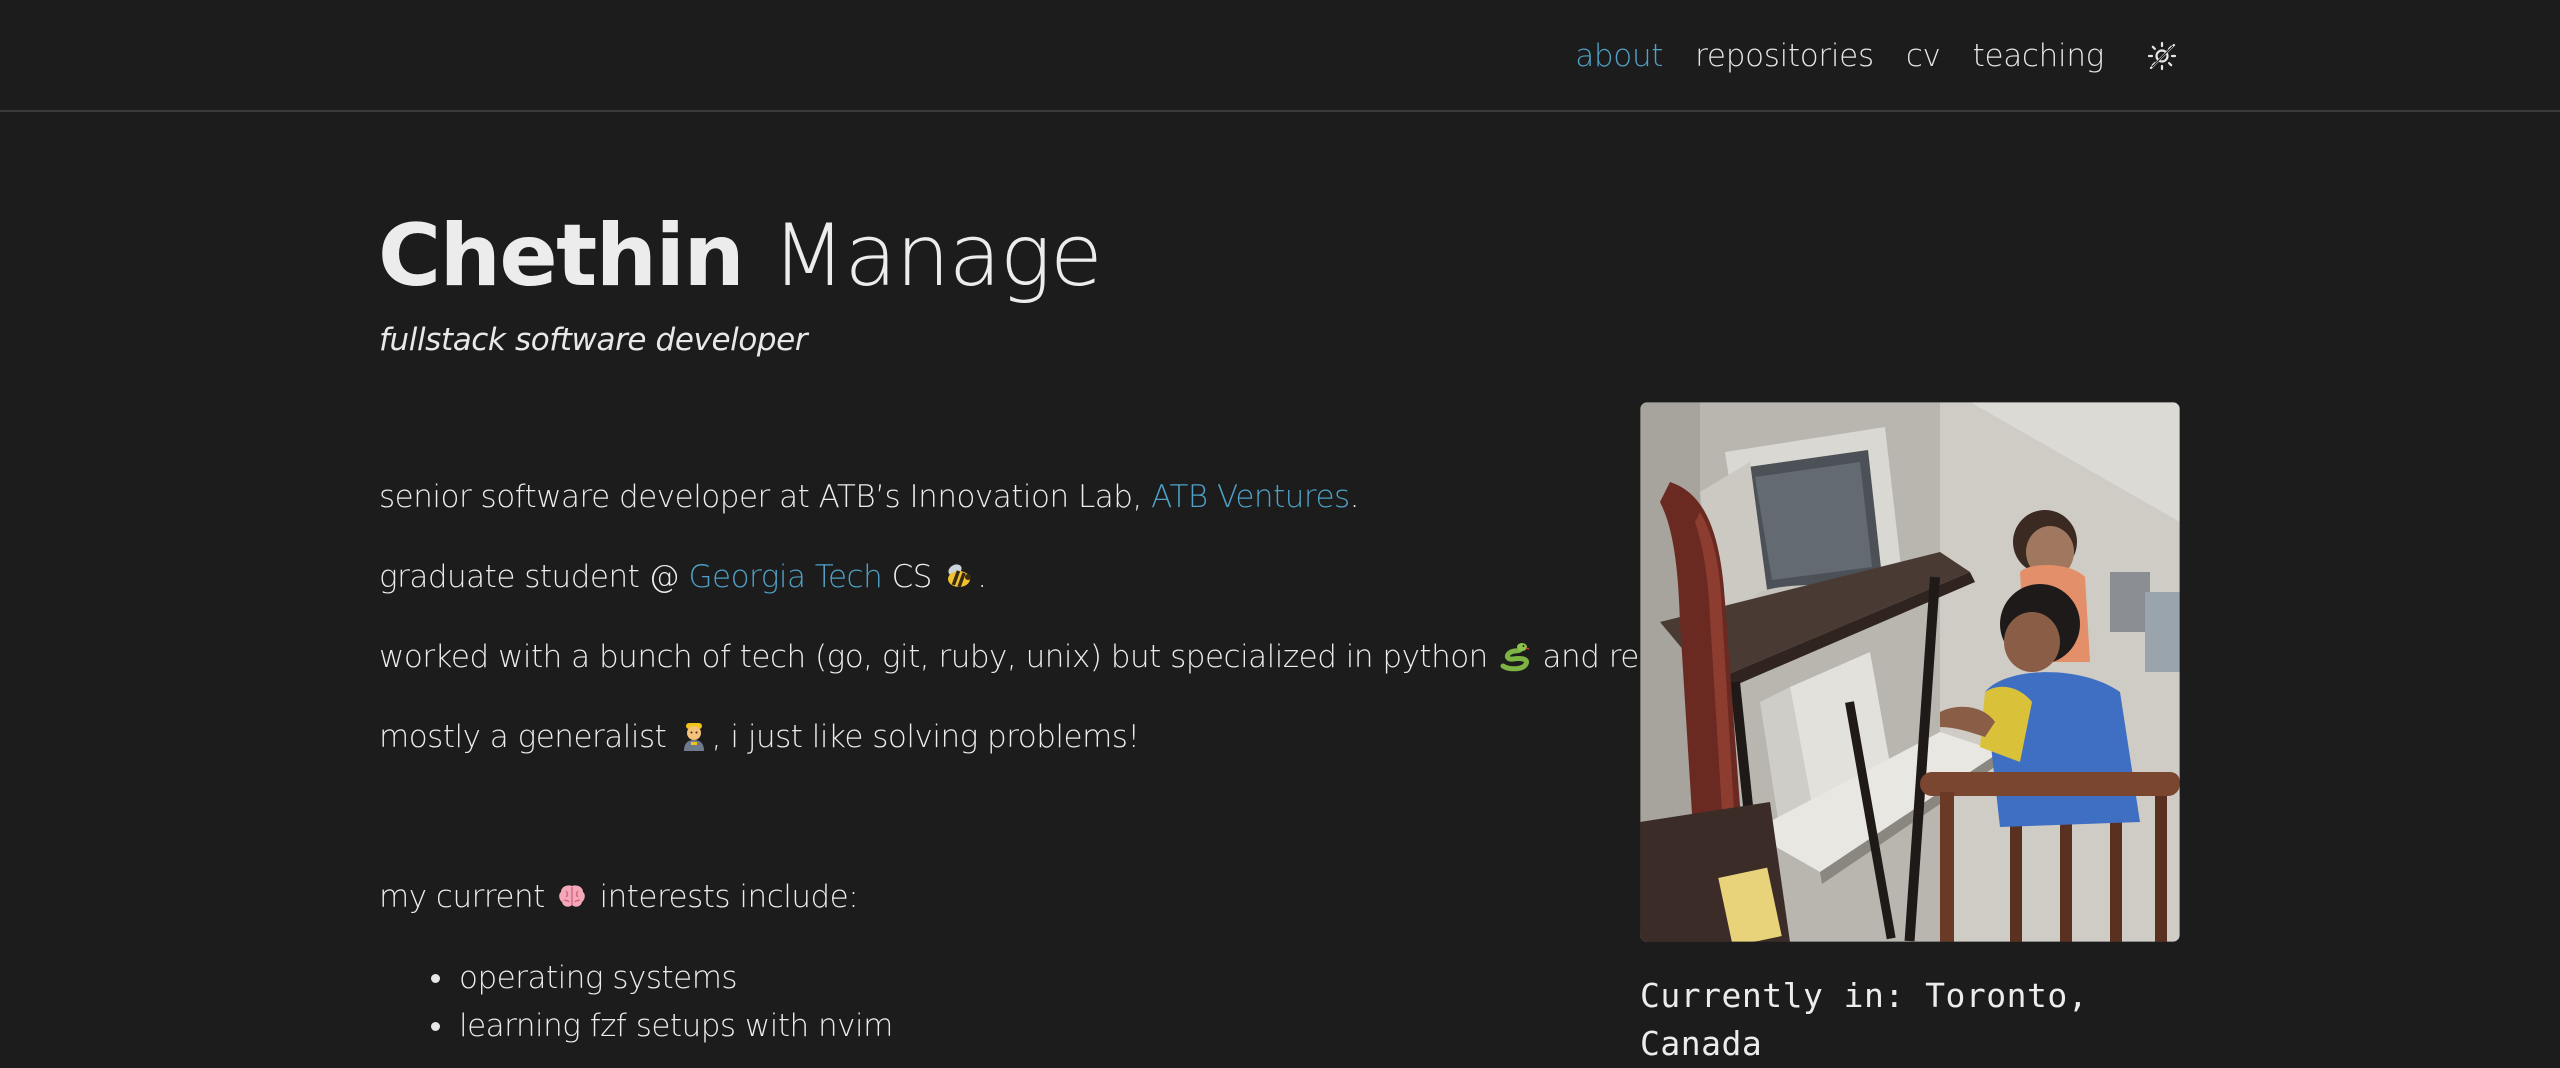 This screenshot has width=2560, height=1068. What do you see at coordinates (1515, 657) in the screenshot?
I see `snake-emoji-icon` at bounding box center [1515, 657].